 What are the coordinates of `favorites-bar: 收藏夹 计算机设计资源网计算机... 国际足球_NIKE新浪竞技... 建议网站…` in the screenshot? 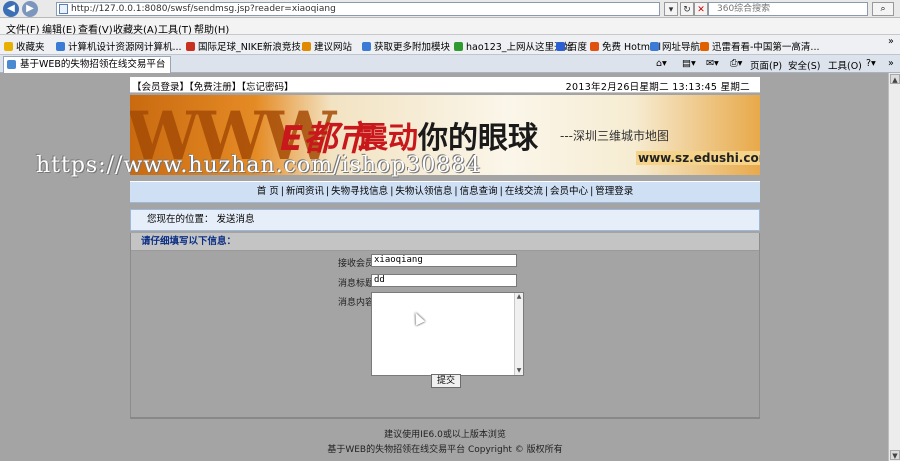 It's located at (450, 45).